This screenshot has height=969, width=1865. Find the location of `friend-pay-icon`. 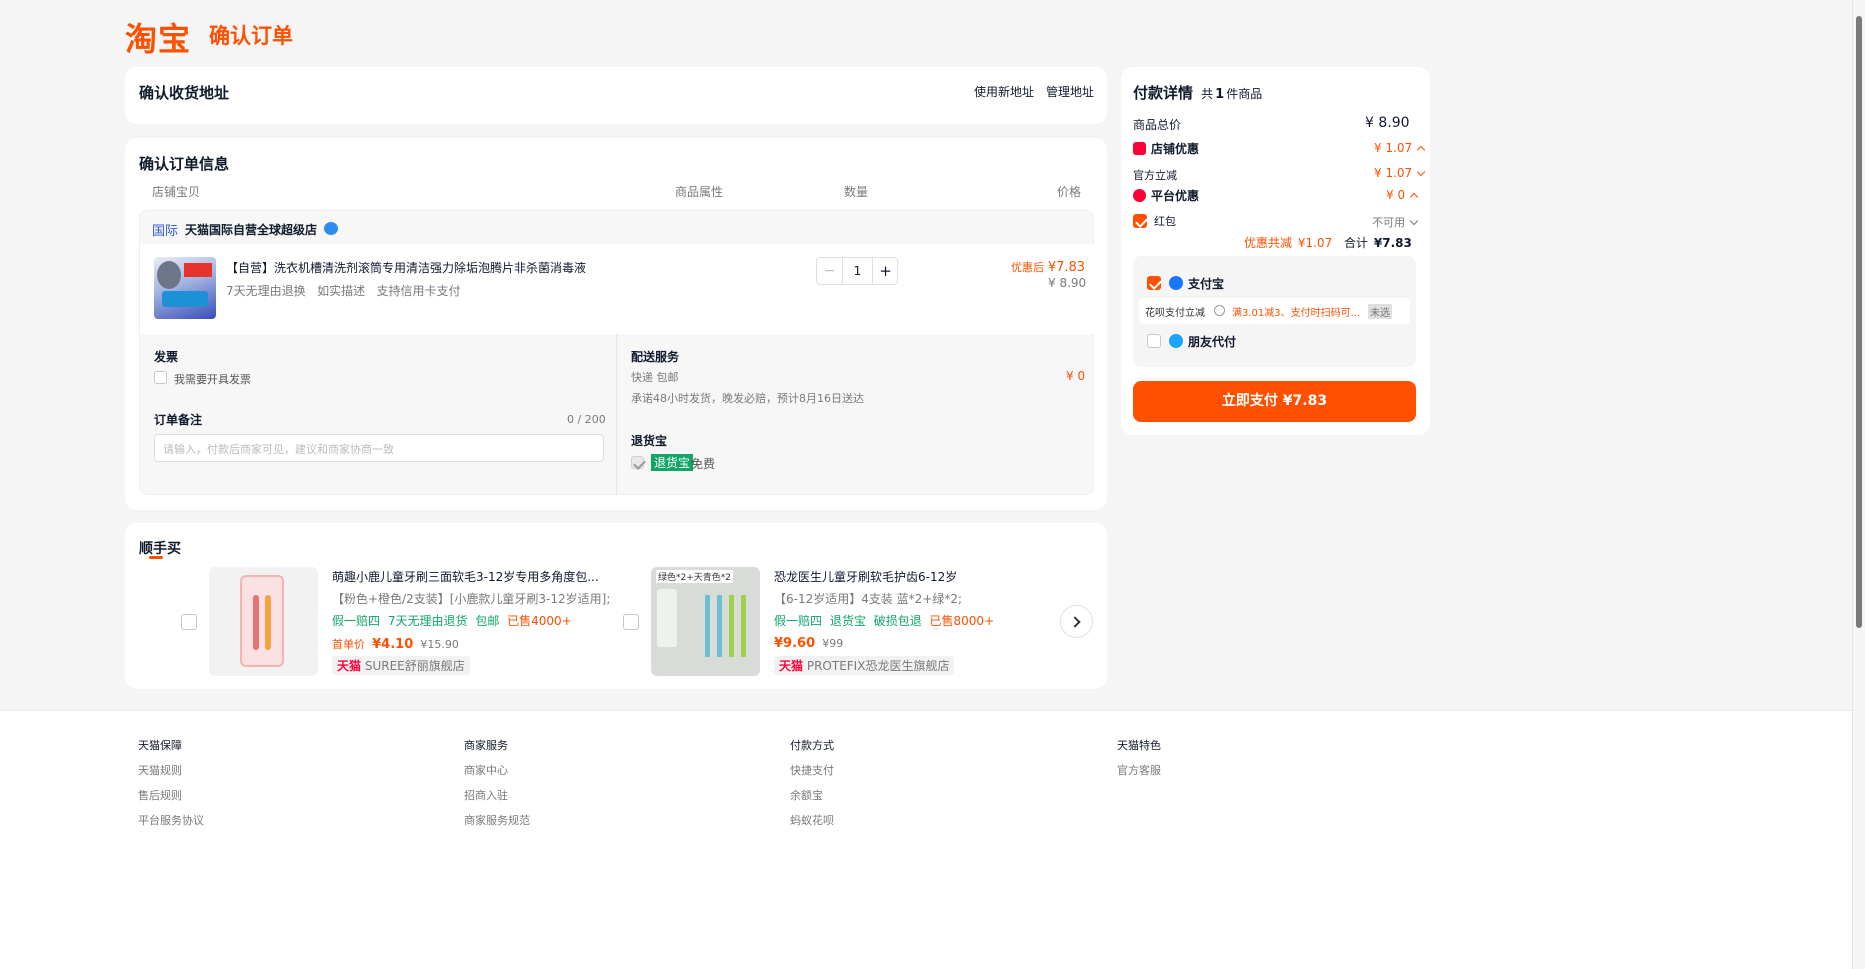

friend-pay-icon is located at coordinates (1176, 341).